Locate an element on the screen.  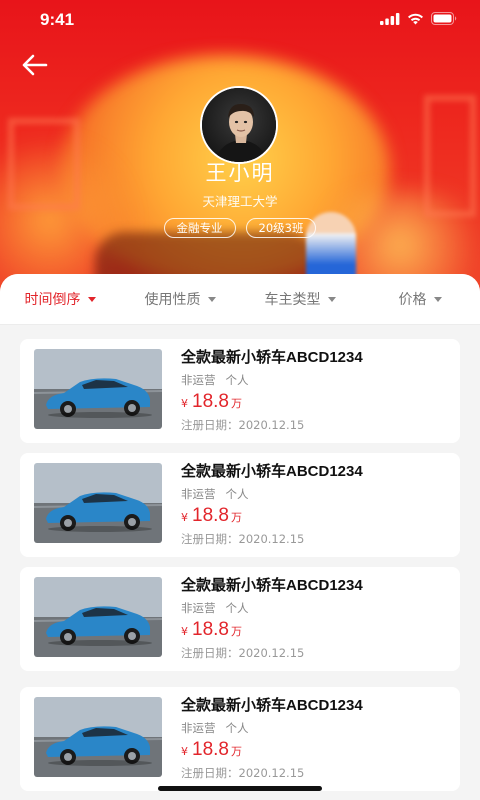
home-indicator is located at coordinates (240, 788).